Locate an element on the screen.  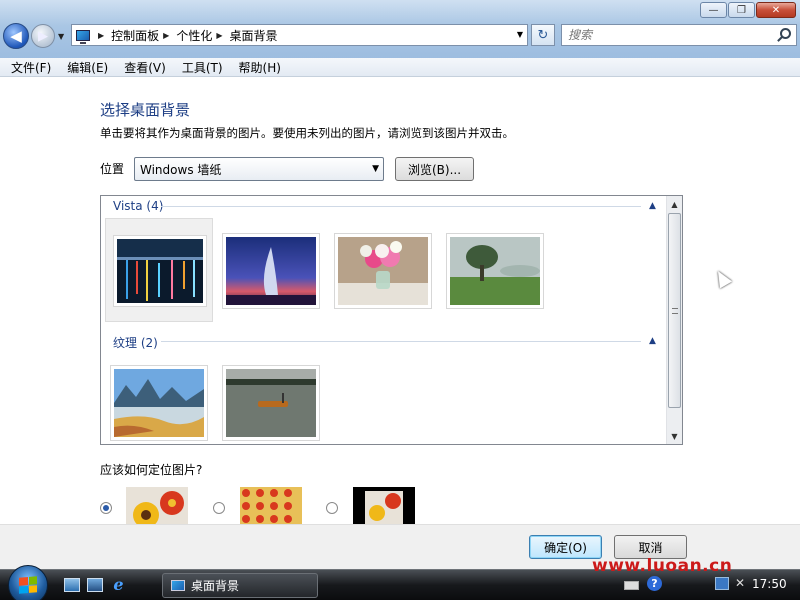
flower-bouquet-image is located at coordinates (383, 271).